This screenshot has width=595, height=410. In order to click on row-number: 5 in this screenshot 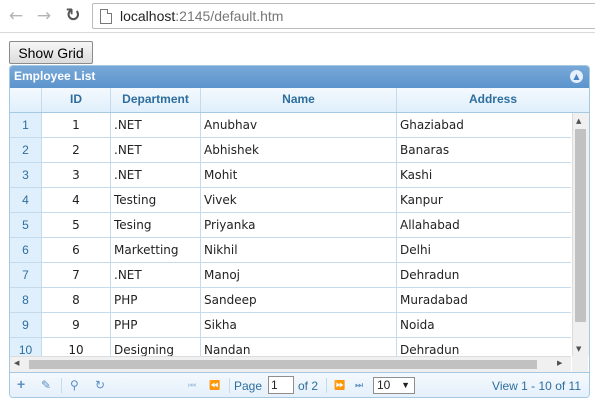, I will do `click(26, 225)`.